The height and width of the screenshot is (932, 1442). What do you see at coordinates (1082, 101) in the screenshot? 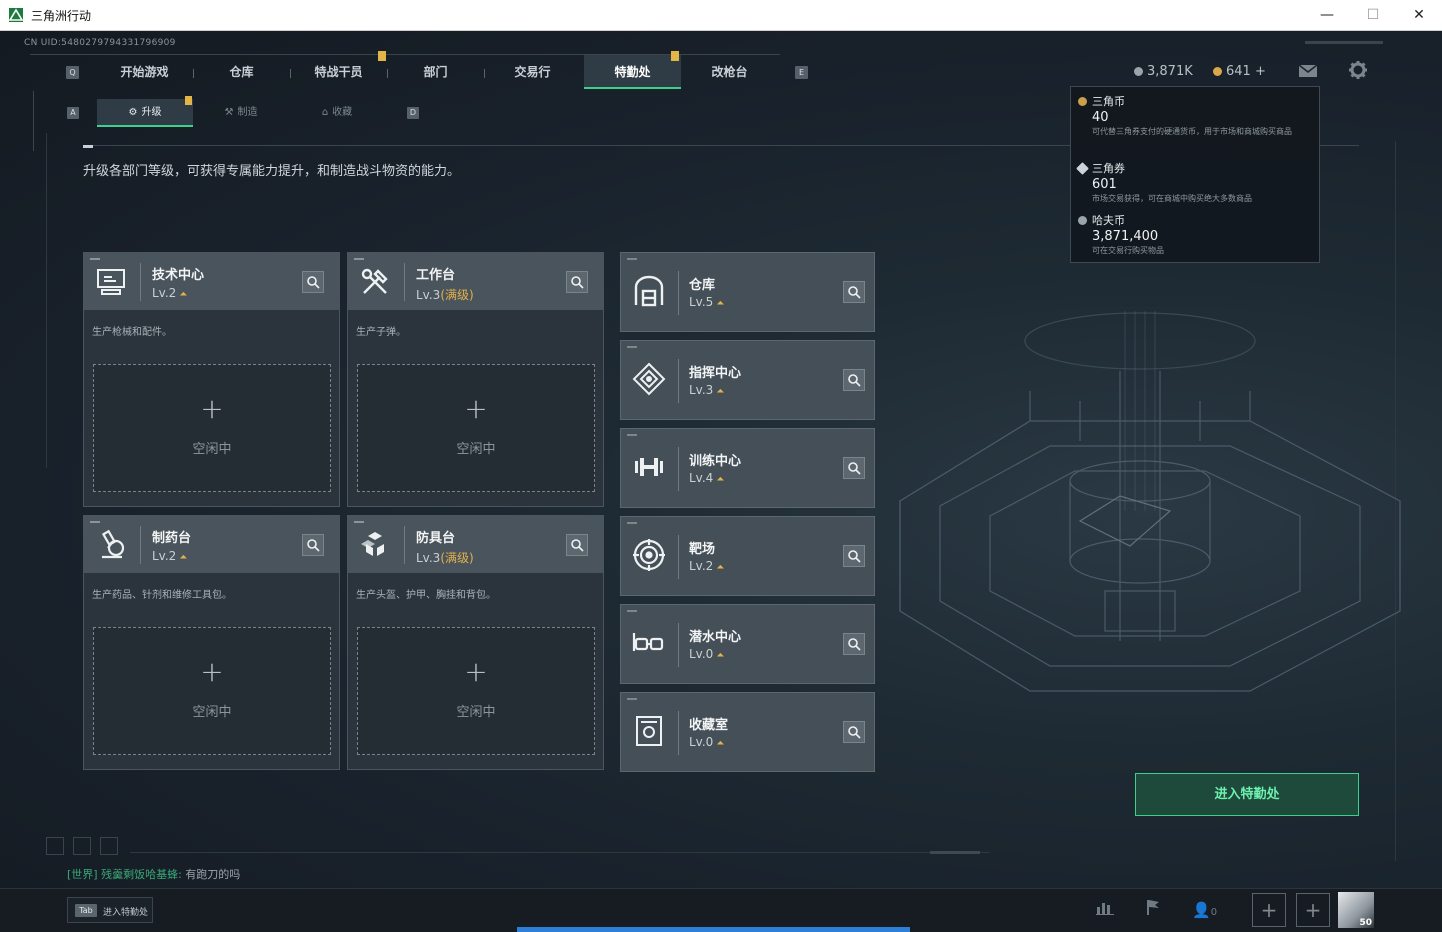
I see `triangle-coin-icon` at bounding box center [1082, 101].